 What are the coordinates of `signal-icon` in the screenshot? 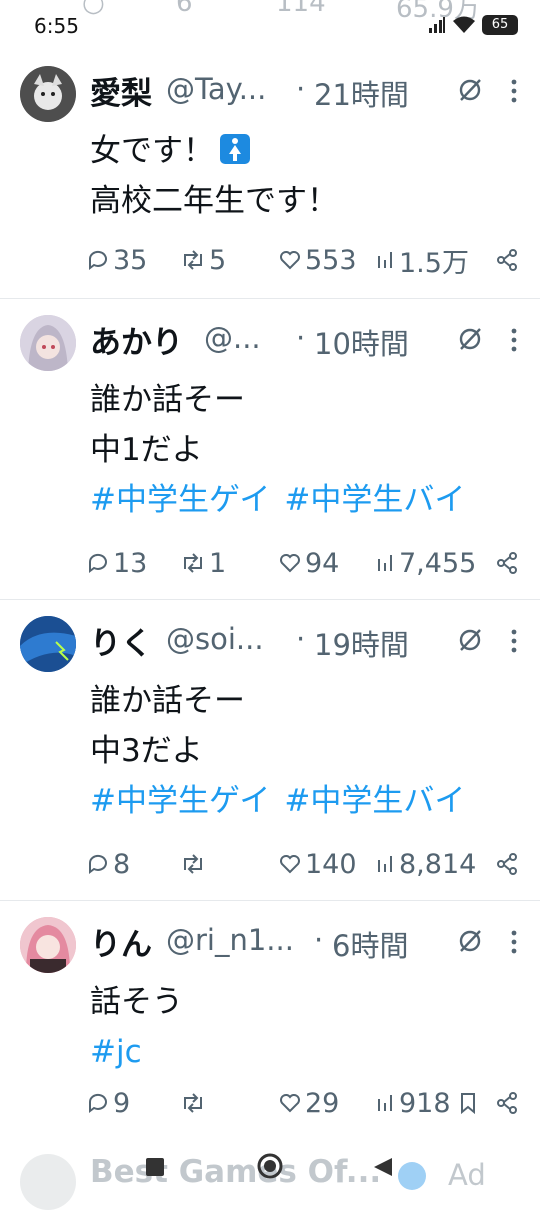 It's located at (437, 25).